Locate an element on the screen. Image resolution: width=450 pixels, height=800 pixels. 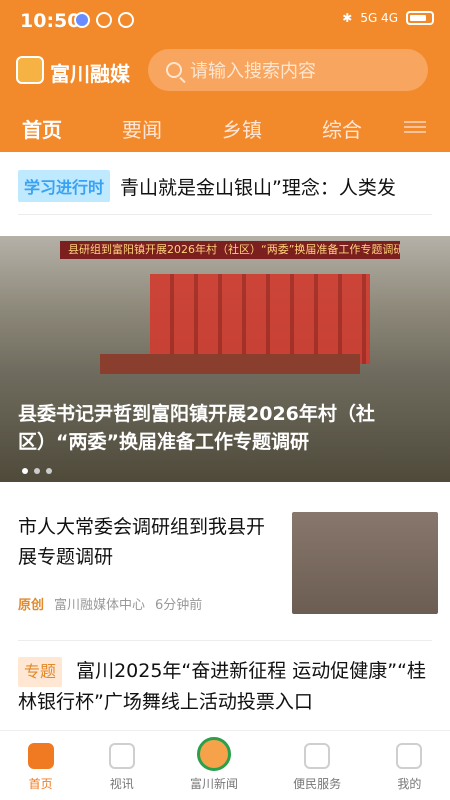
nfc-icon is located at coordinates (104, 20).